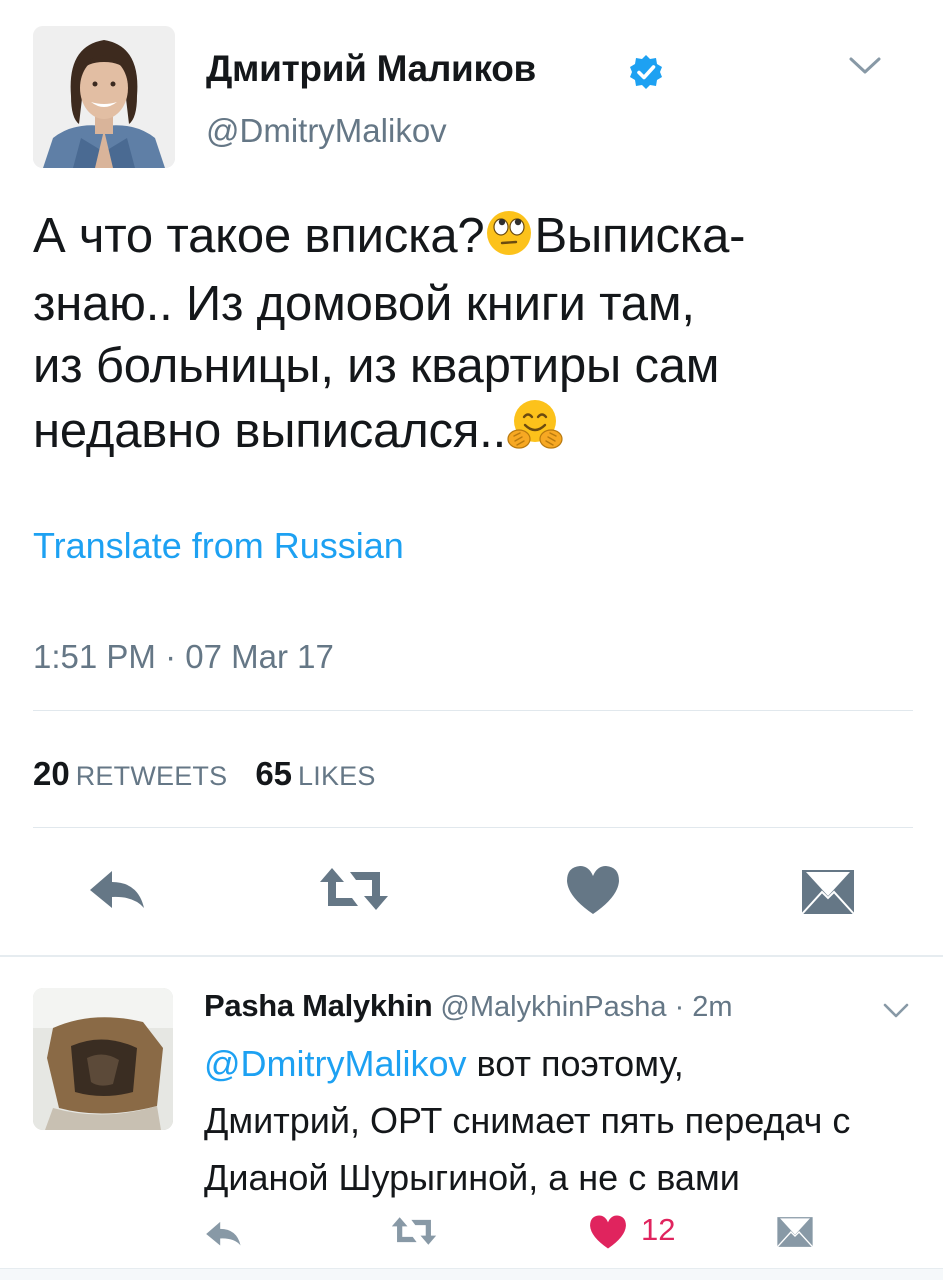 The image size is (943, 1280). Describe the element at coordinates (371, 69) in the screenshot. I see `author-name: Дмитрий Маликов` at that location.